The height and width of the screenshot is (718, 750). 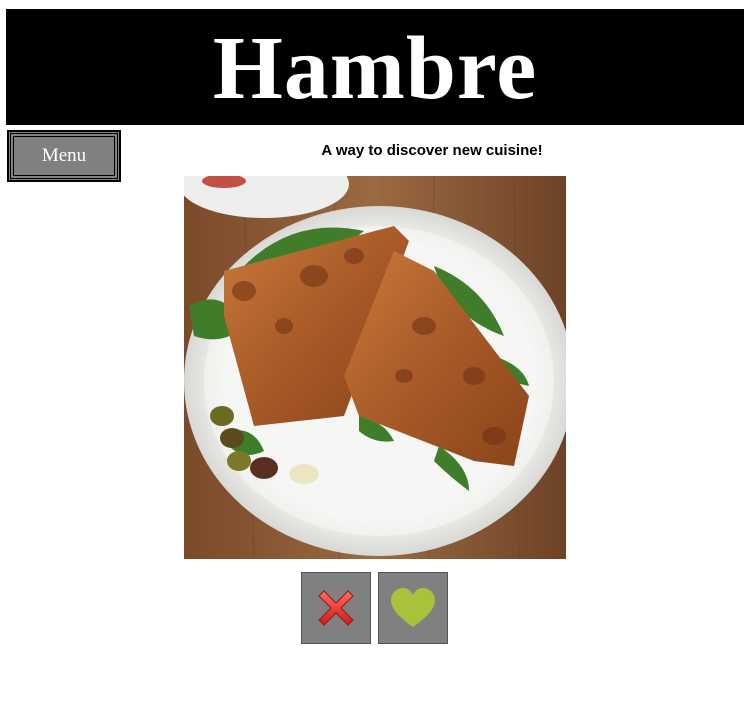 I want to click on menu-button: Menu, so click(x=64, y=156).